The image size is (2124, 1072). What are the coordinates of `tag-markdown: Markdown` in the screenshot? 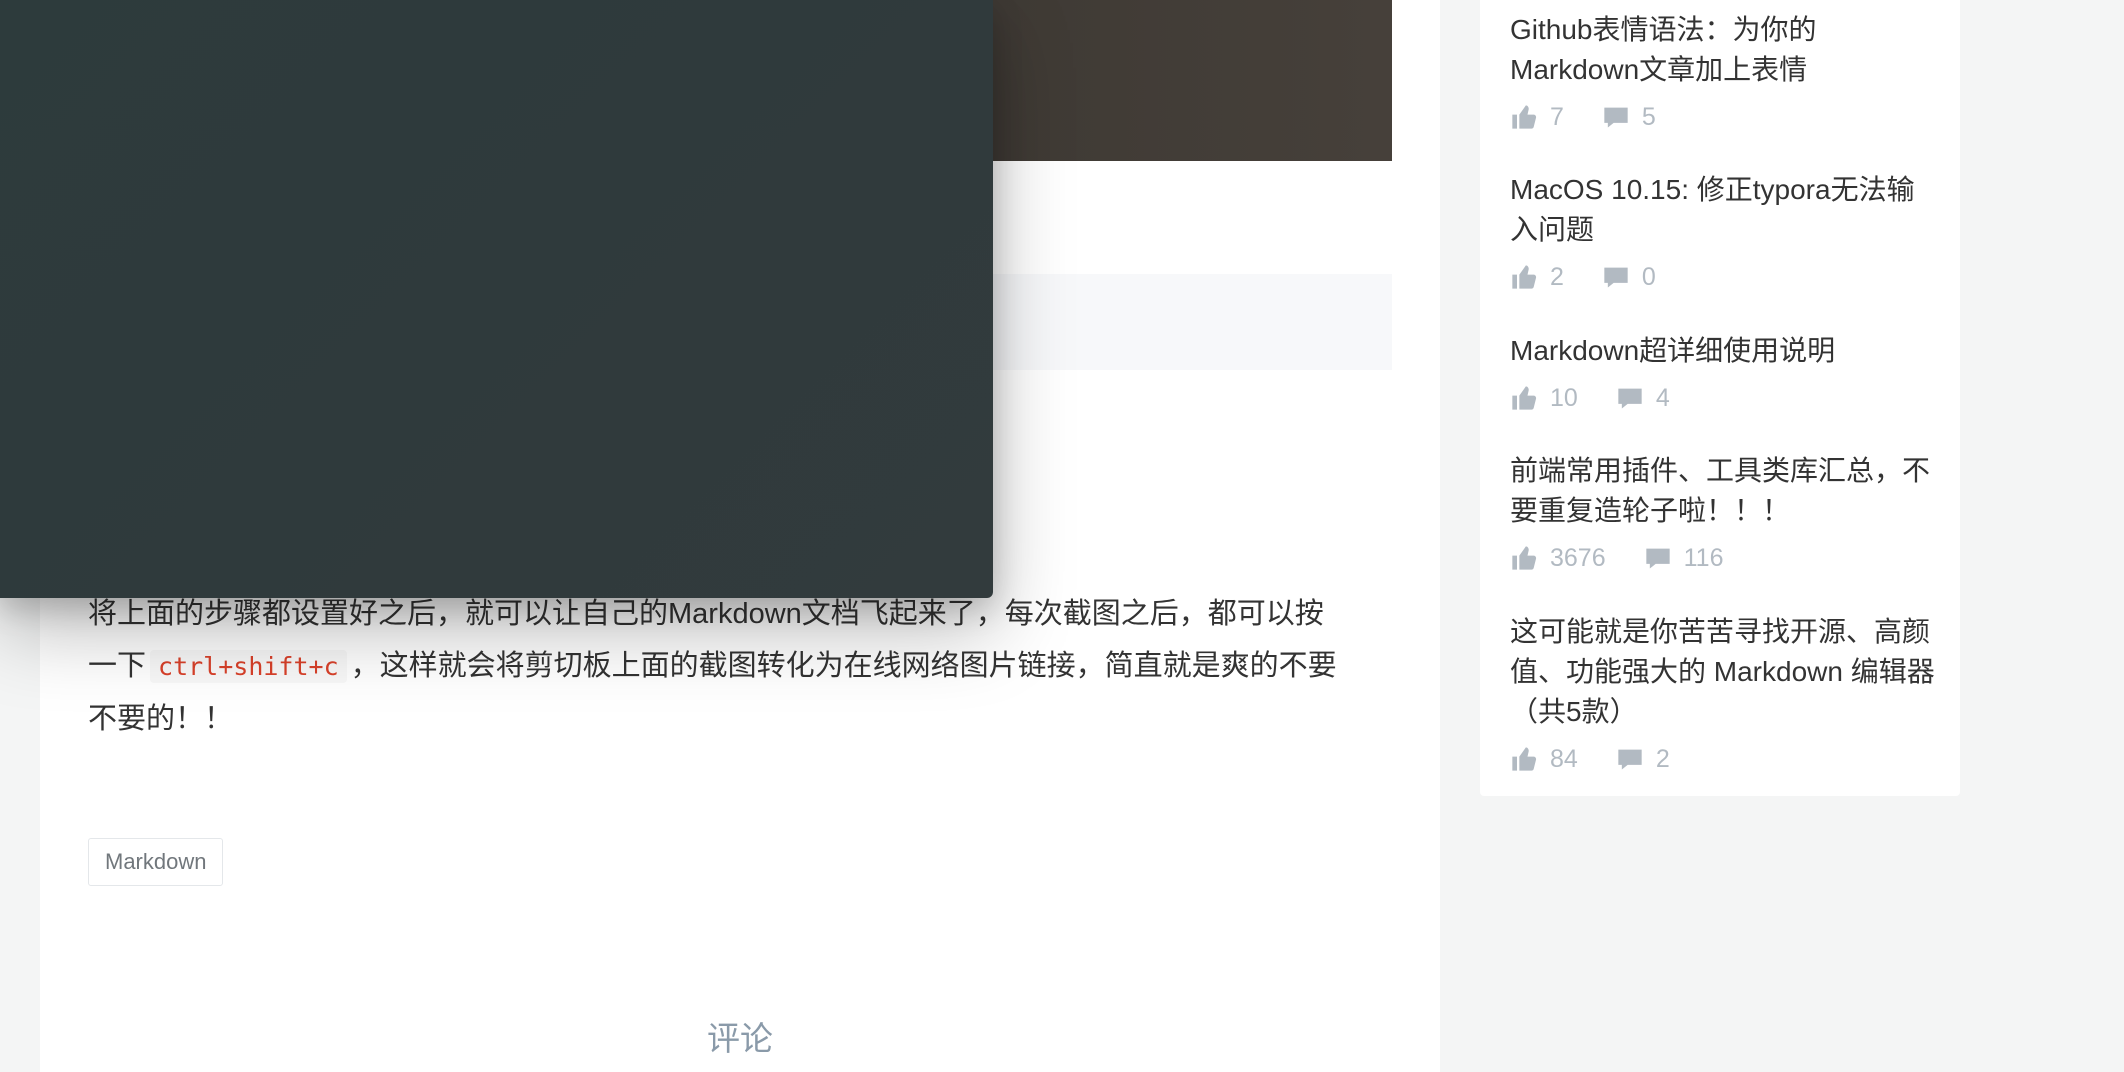 It's located at (156, 862).